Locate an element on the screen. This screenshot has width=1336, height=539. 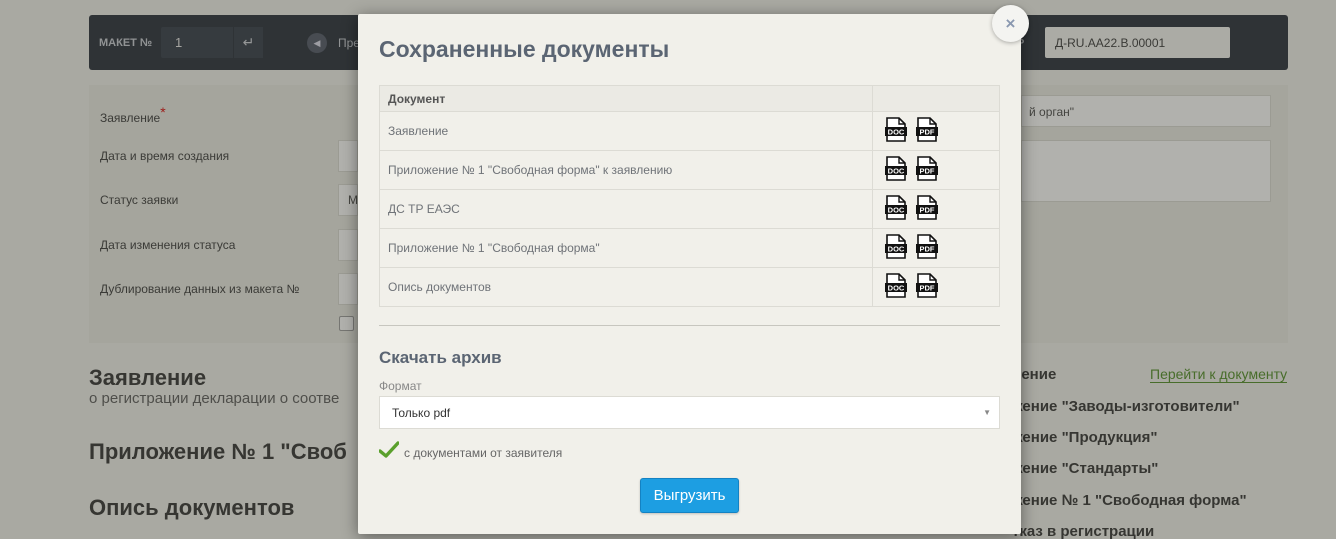
modal-title: Сохраненные документы is located at coordinates (524, 49).